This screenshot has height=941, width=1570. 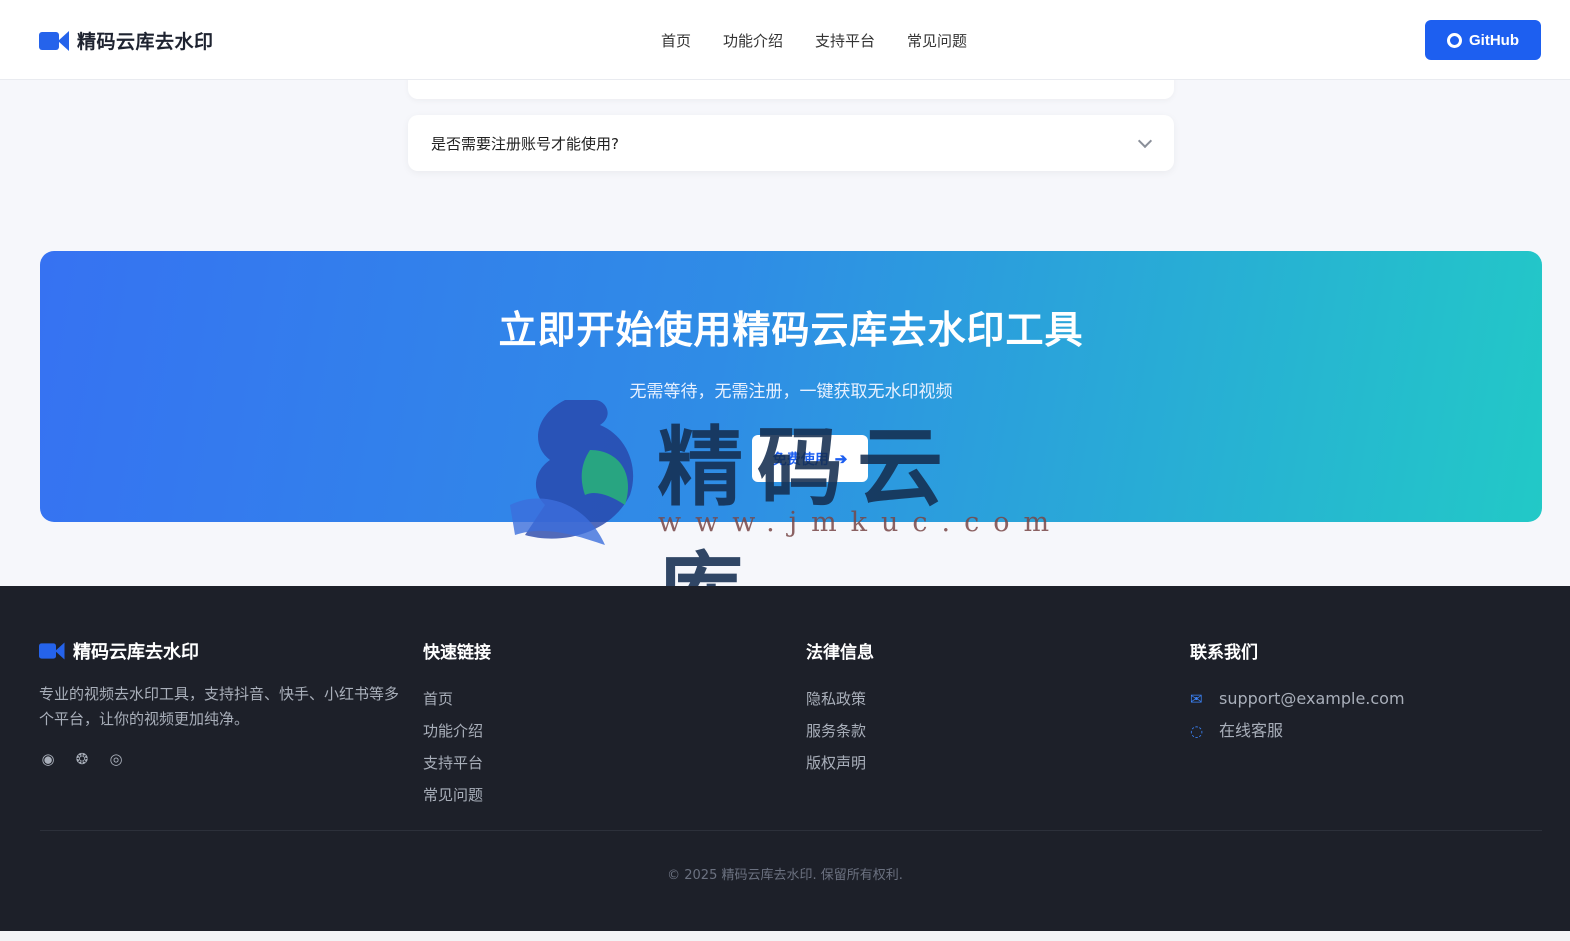 I want to click on envelope-icon: ✉, so click(x=1196, y=699).